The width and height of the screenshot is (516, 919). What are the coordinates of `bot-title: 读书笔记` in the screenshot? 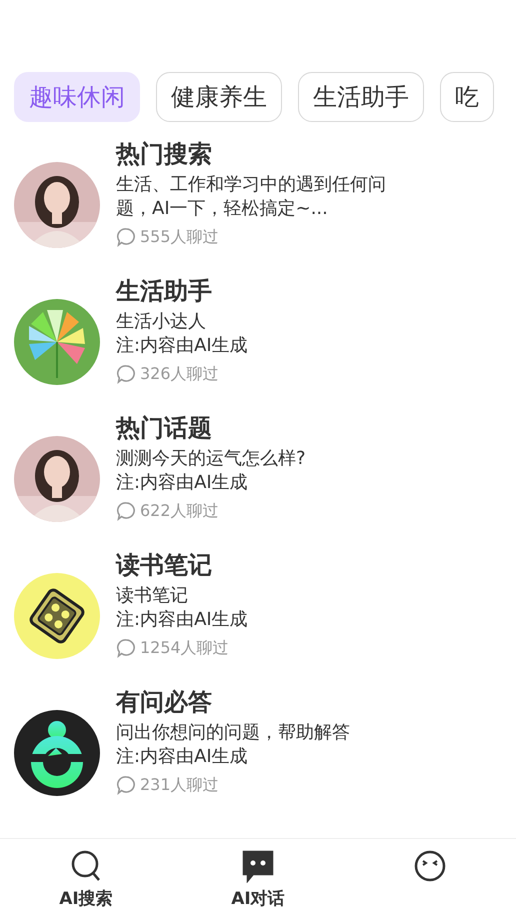 It's located at (164, 565).